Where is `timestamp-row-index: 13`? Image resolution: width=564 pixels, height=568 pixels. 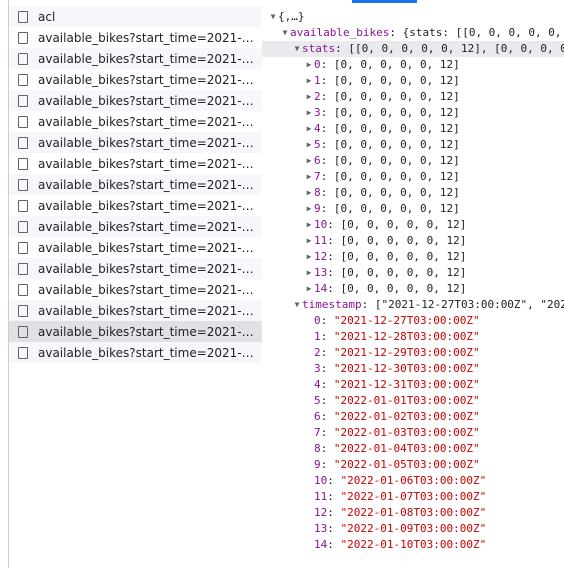 timestamp-row-index: 13 is located at coordinates (321, 528).